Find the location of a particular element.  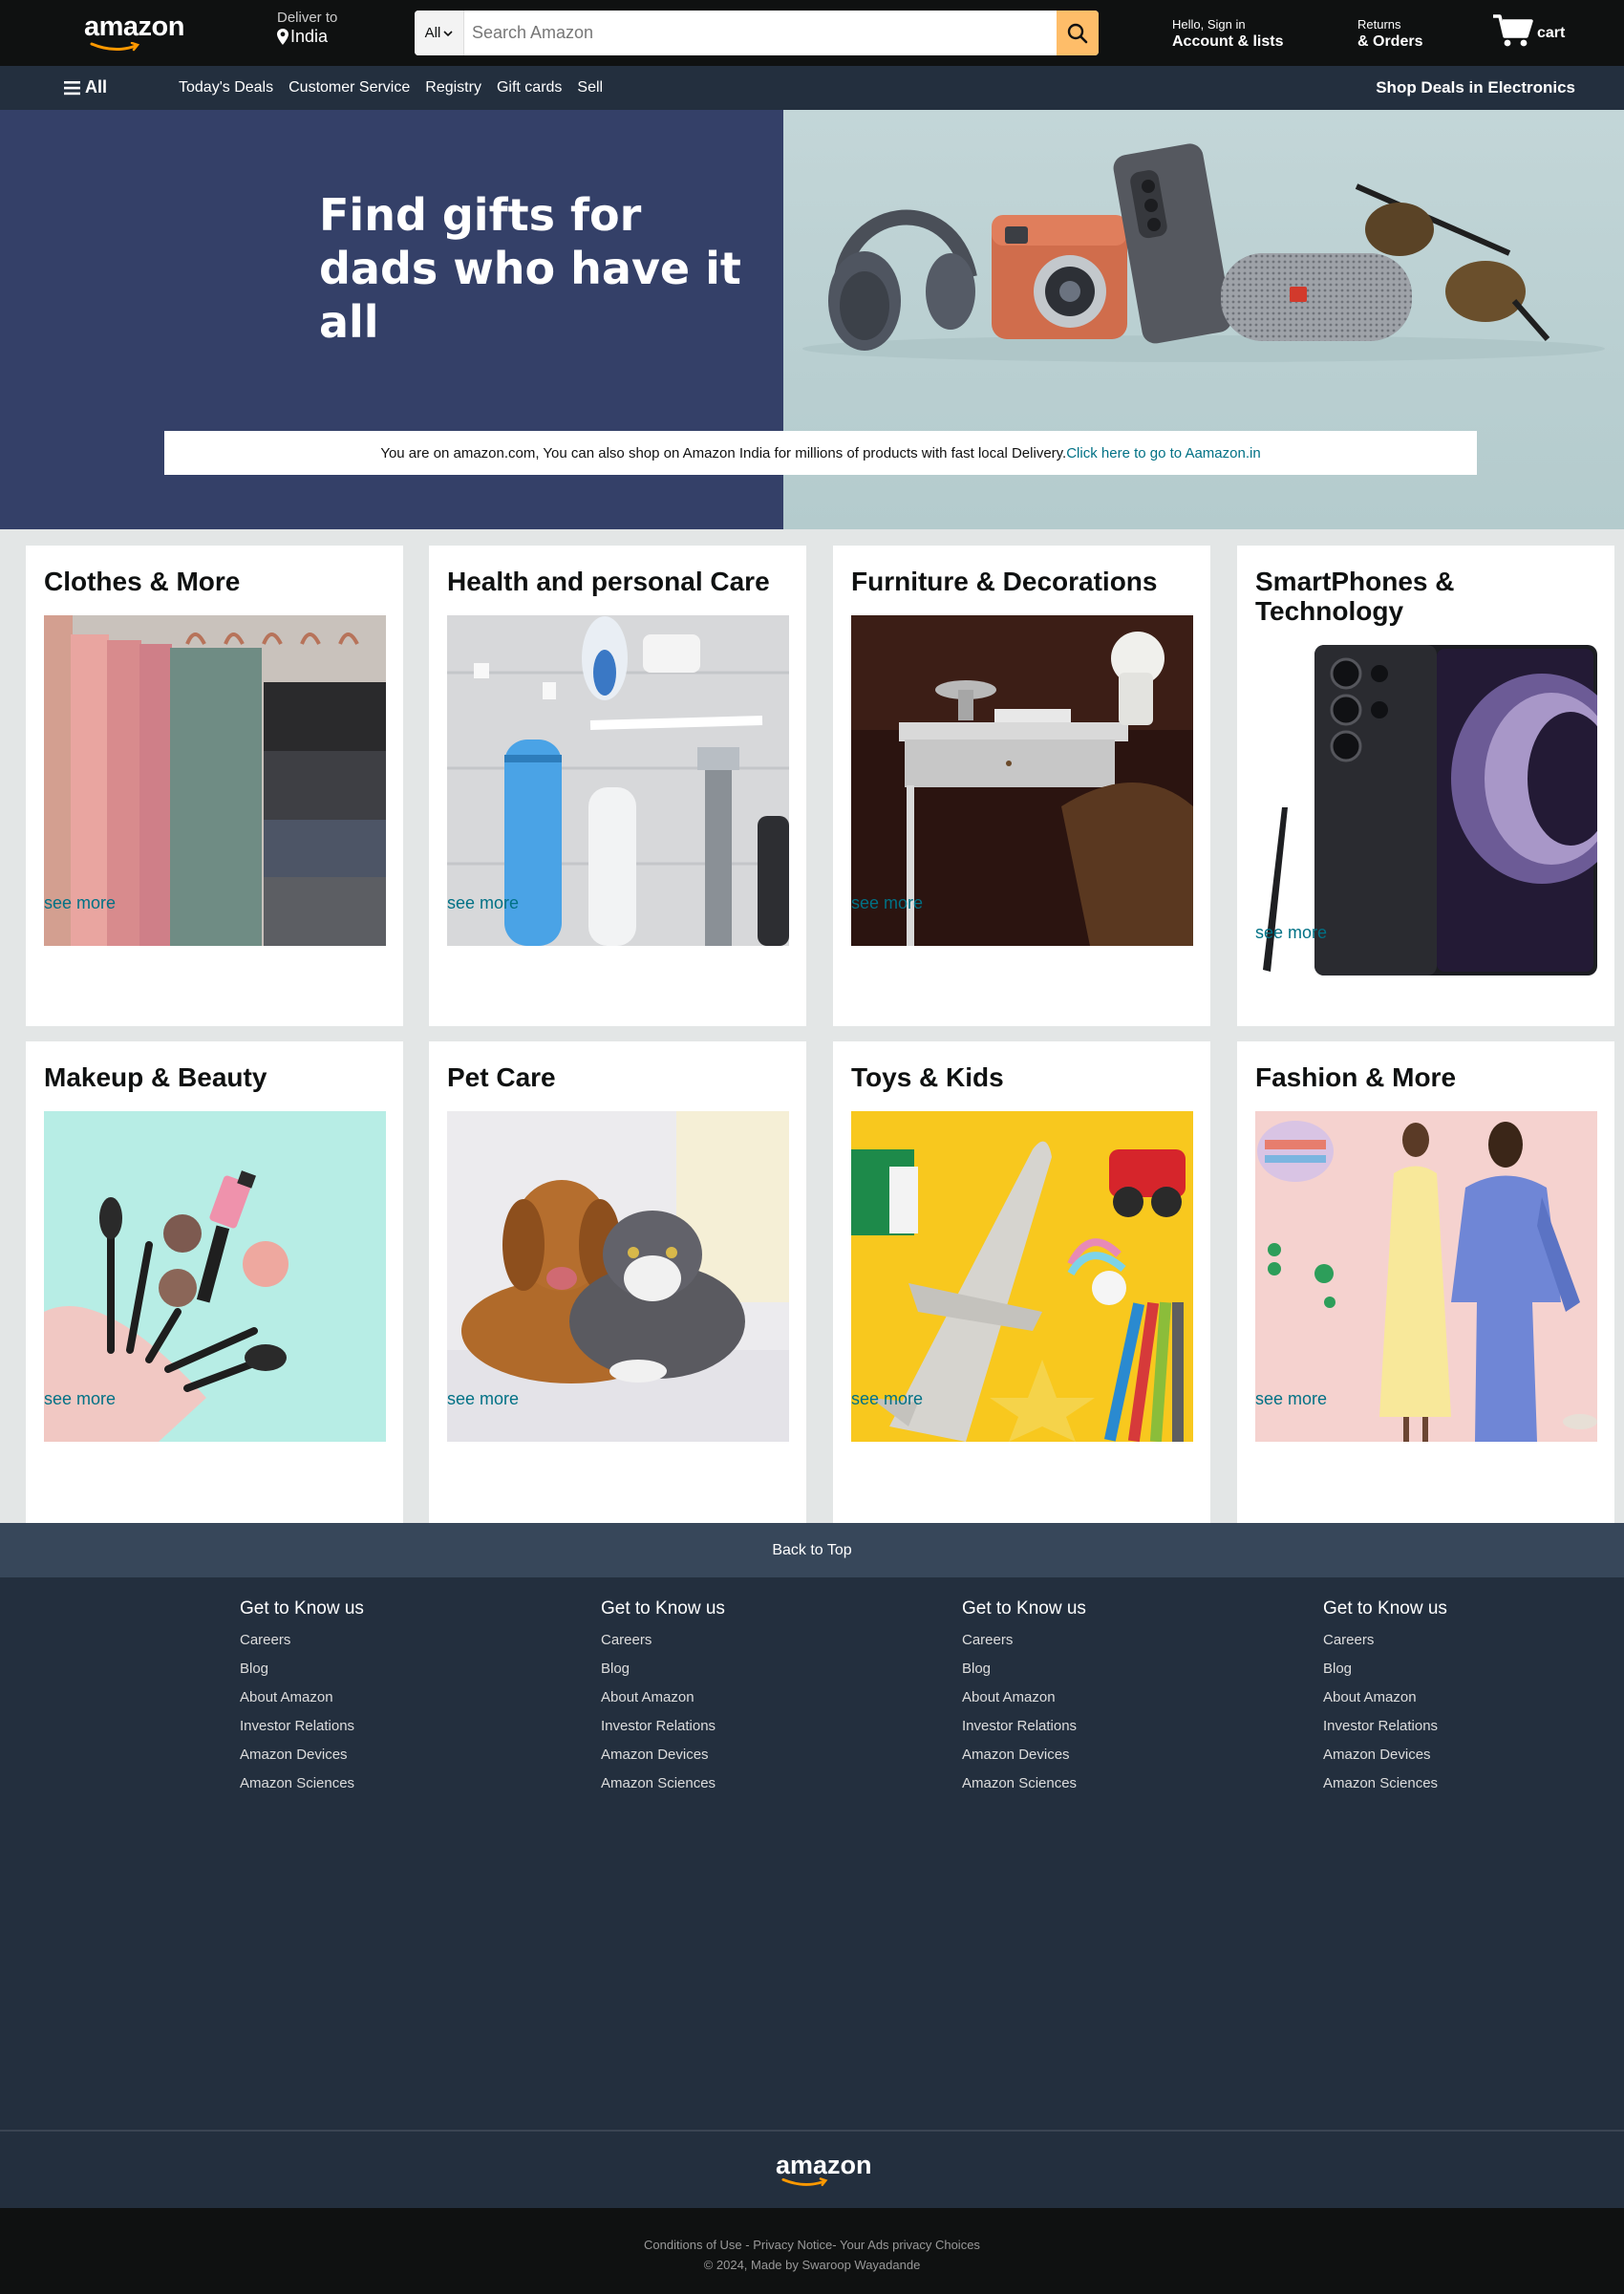

back-to-top-button: Back to Top is located at coordinates (812, 1550).